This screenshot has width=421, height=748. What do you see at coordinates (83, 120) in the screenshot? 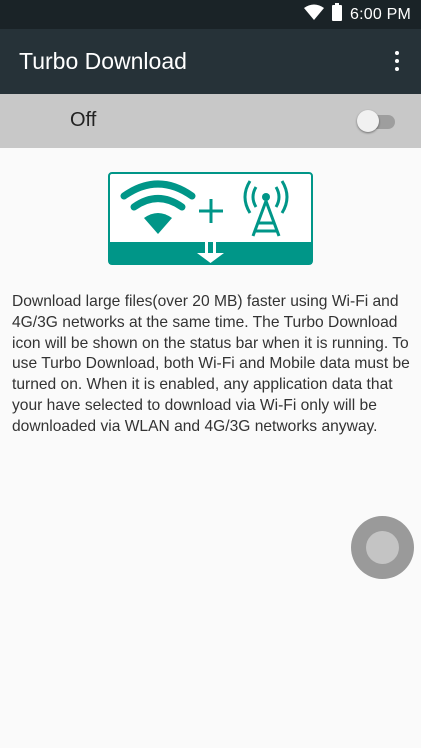
I see `switch-label: Off` at bounding box center [83, 120].